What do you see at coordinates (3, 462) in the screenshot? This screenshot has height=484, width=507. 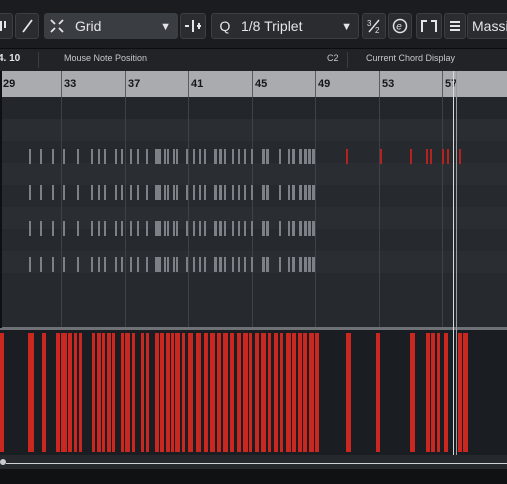 I see `scrollbar-handle` at bounding box center [3, 462].